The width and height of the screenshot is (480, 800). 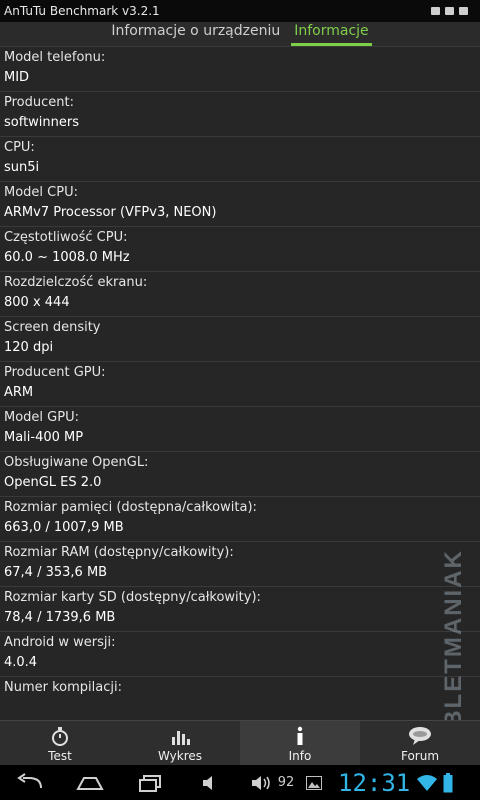 What do you see at coordinates (130, 507) in the screenshot?
I see `info-label: Rozmiar pamięci (dostępna/całkowita):` at bounding box center [130, 507].